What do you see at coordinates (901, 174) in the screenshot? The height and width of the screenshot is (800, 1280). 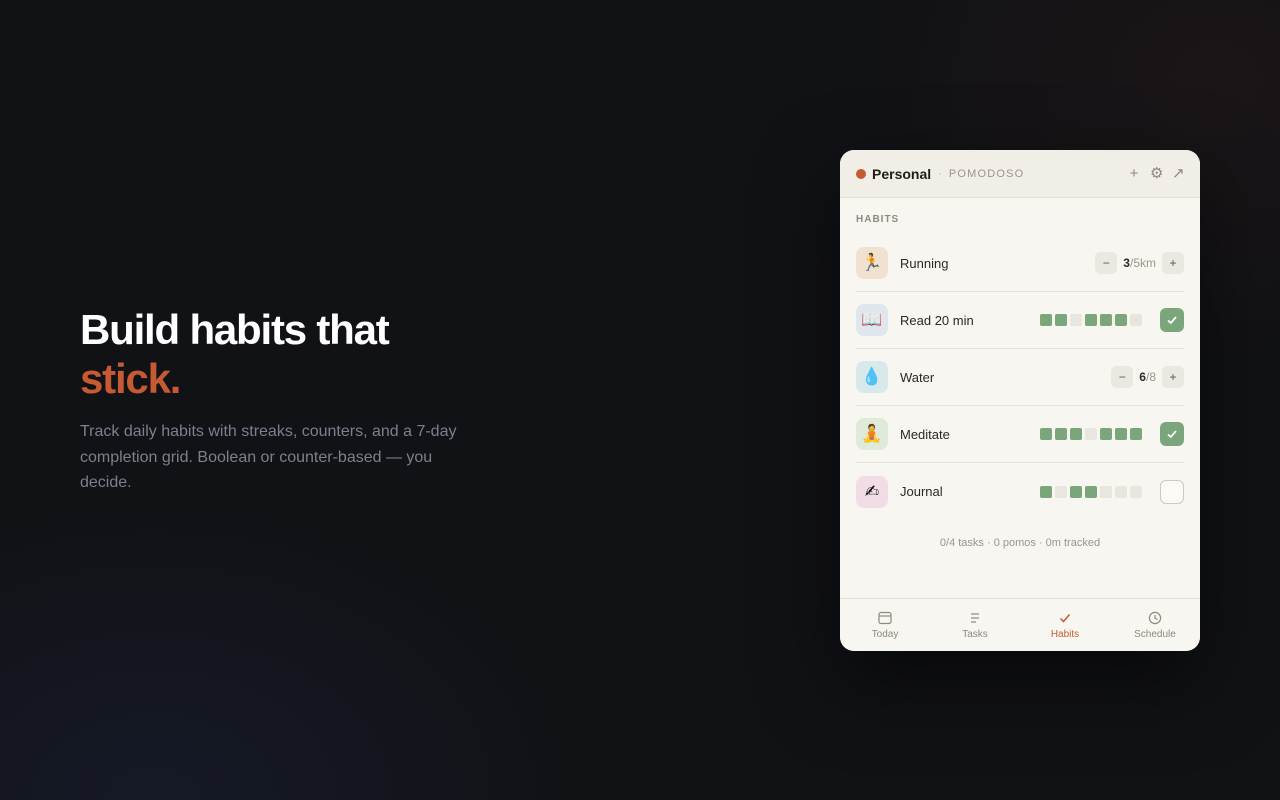 I see `workspace-name: Personal` at bounding box center [901, 174].